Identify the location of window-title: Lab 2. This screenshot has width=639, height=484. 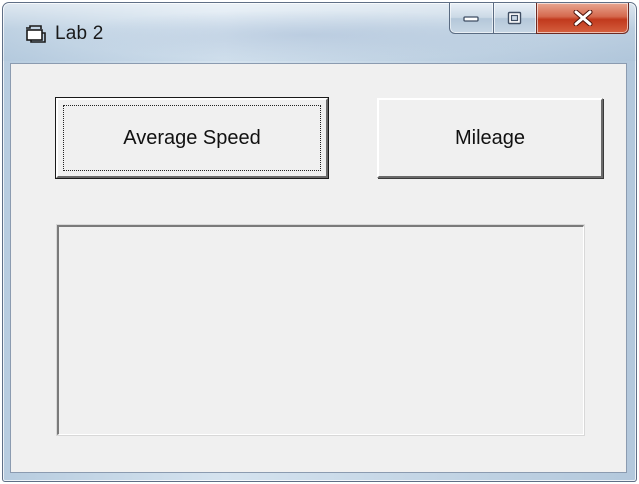
(79, 33).